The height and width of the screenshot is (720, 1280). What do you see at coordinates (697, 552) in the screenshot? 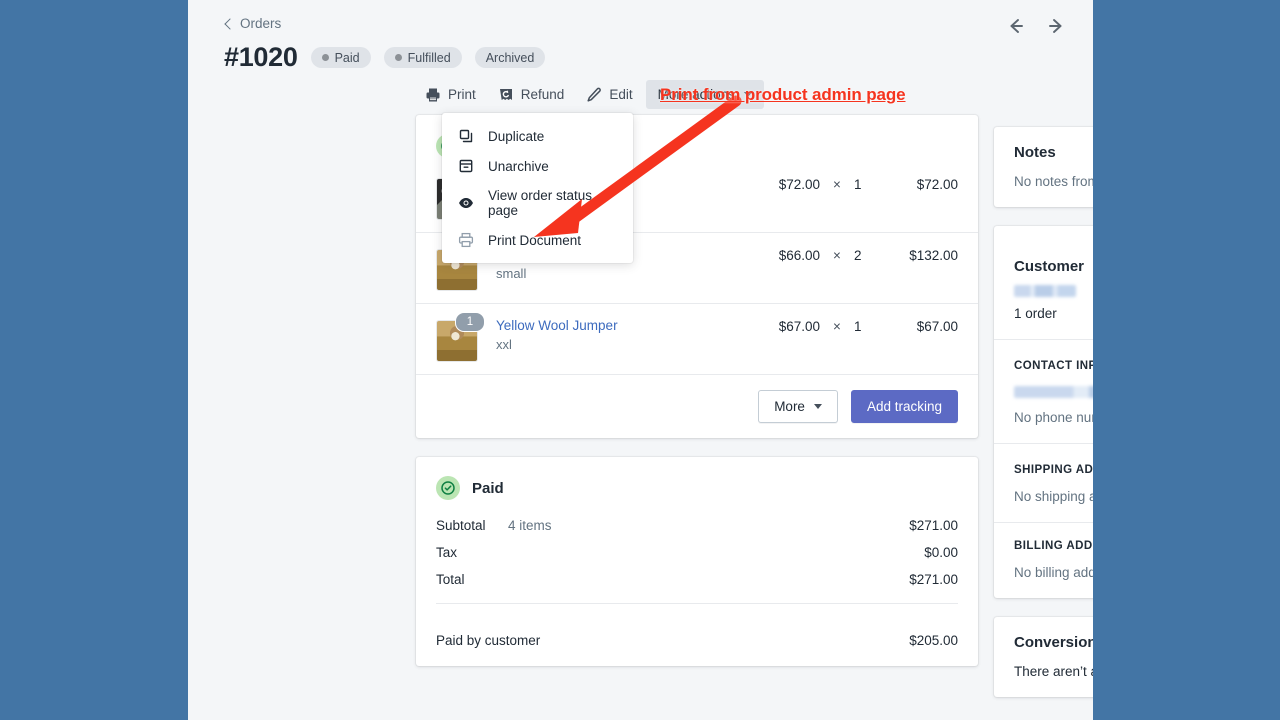
I see `summary-row-tax: Tax $0.00` at bounding box center [697, 552].